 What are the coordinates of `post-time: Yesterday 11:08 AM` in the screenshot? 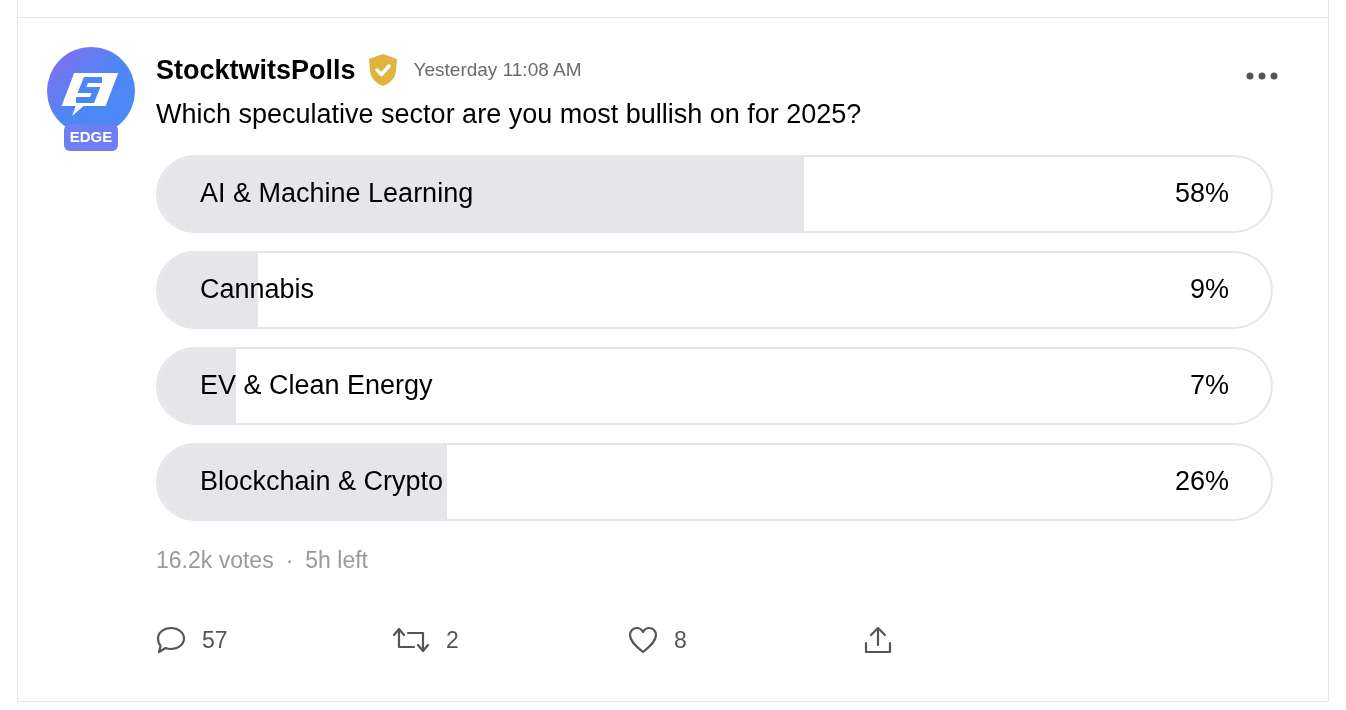 It's located at (497, 69).